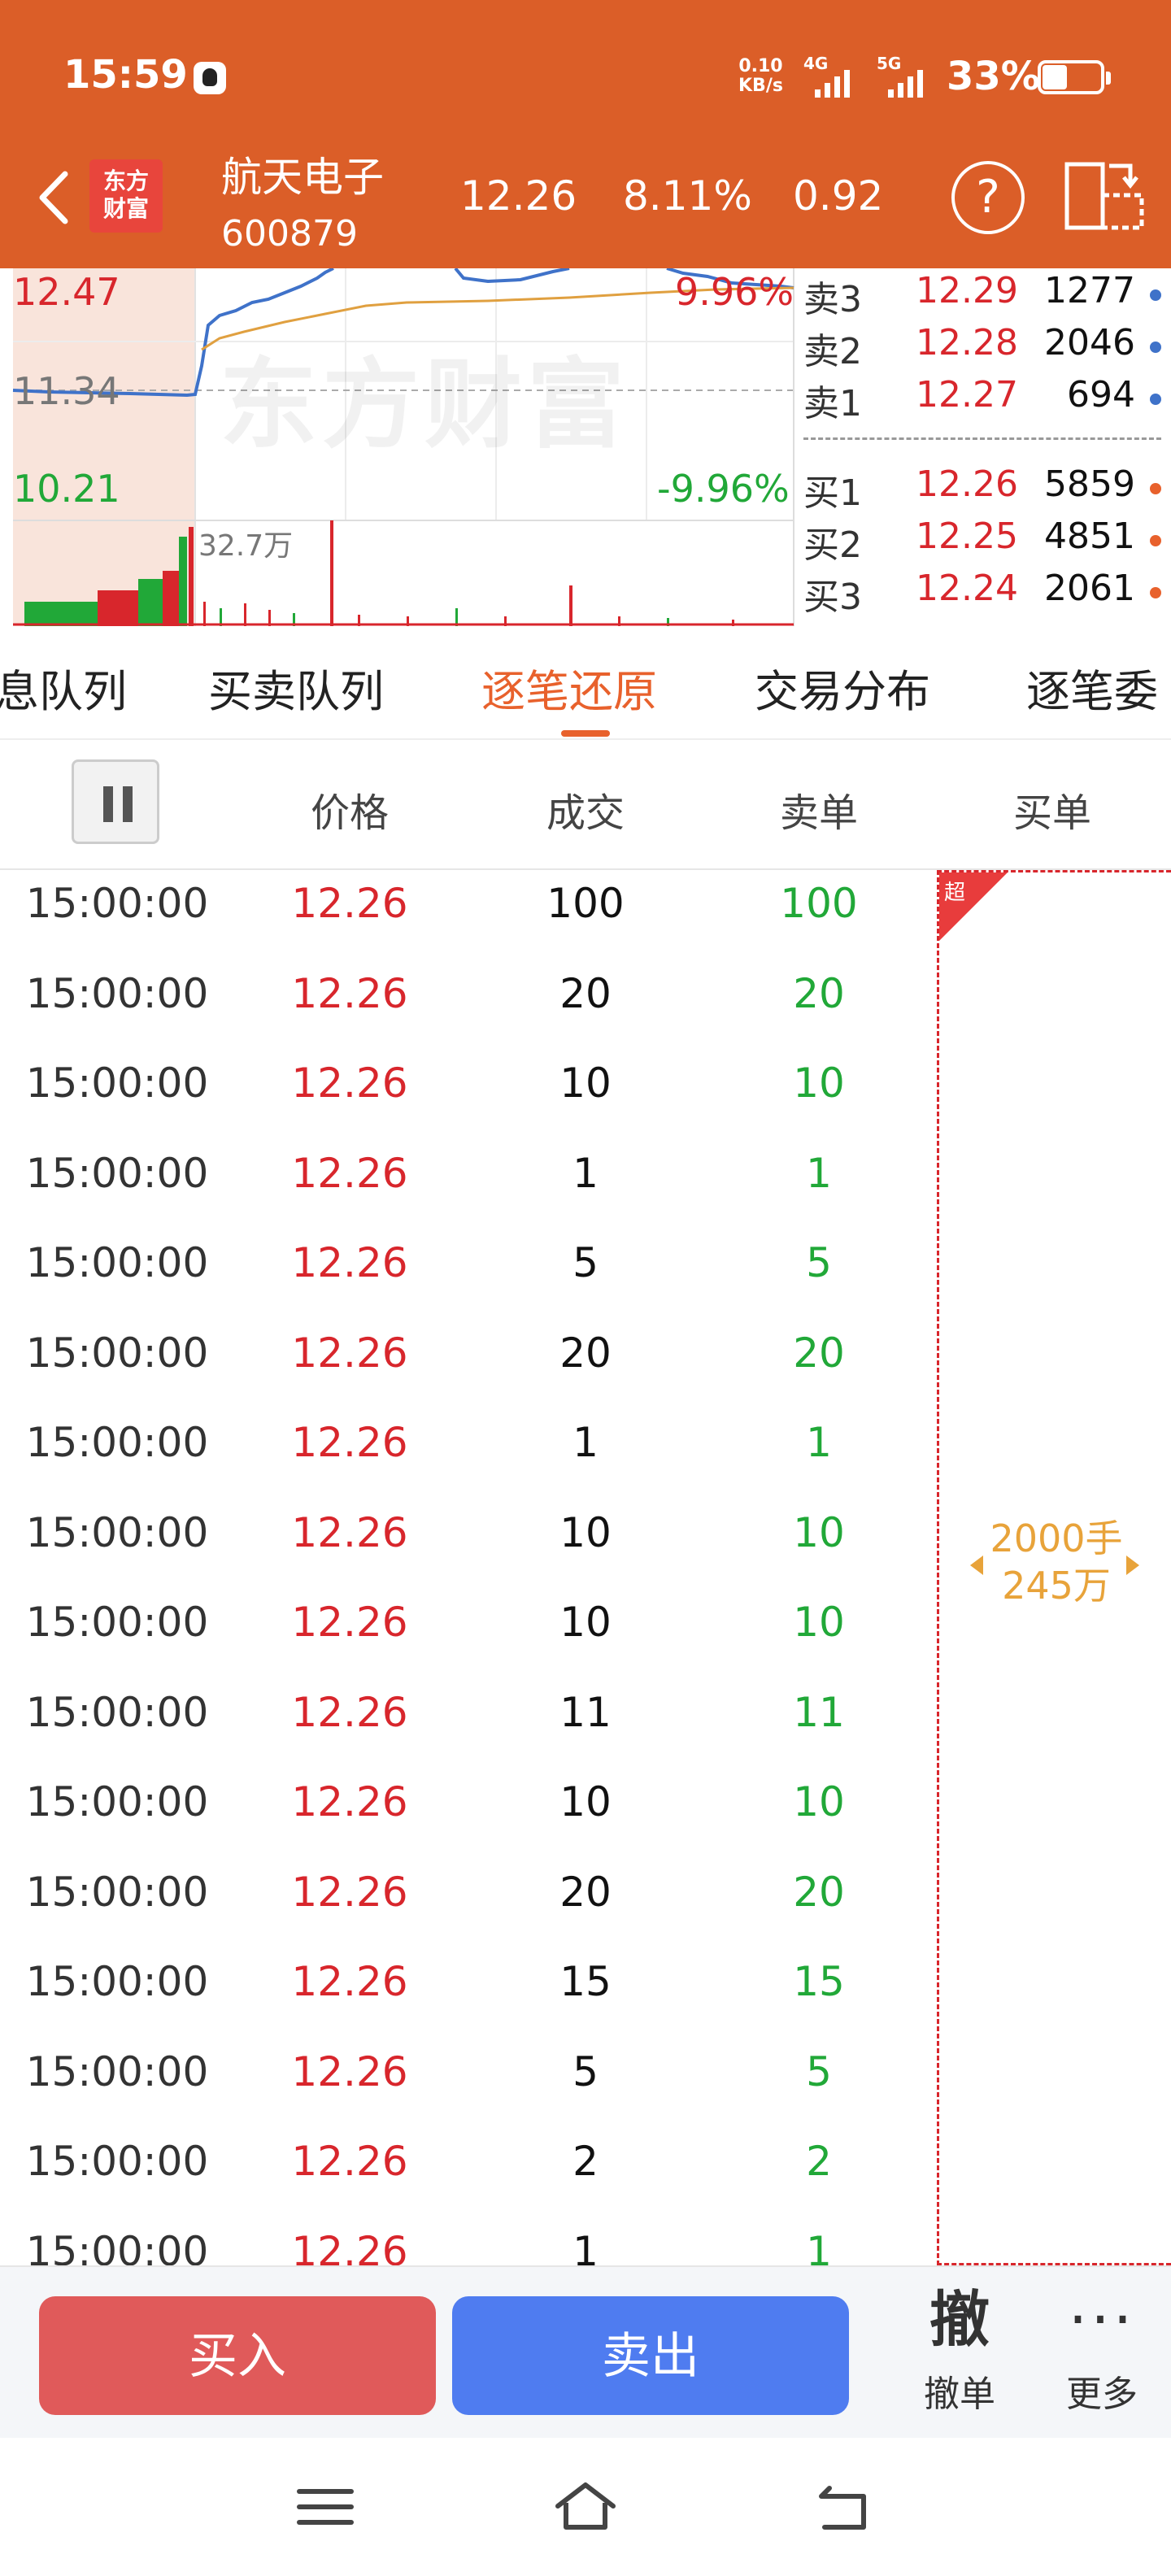 The image size is (1171, 2576). What do you see at coordinates (246, 546) in the screenshot?
I see `volume-label: 32.7万` at bounding box center [246, 546].